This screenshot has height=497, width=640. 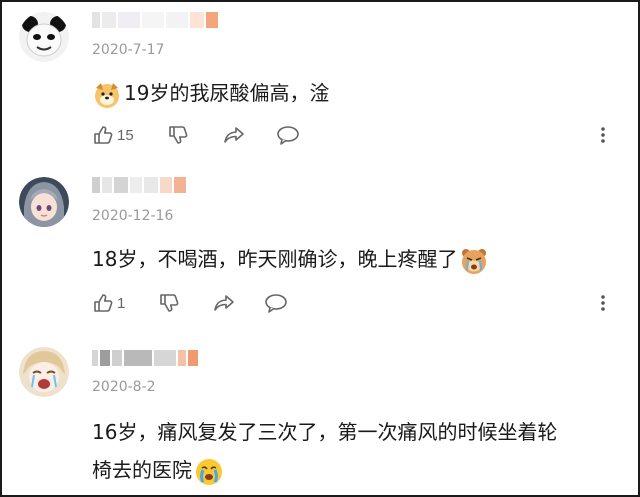 What do you see at coordinates (121, 303) in the screenshot?
I see `like-count: 1` at bounding box center [121, 303].